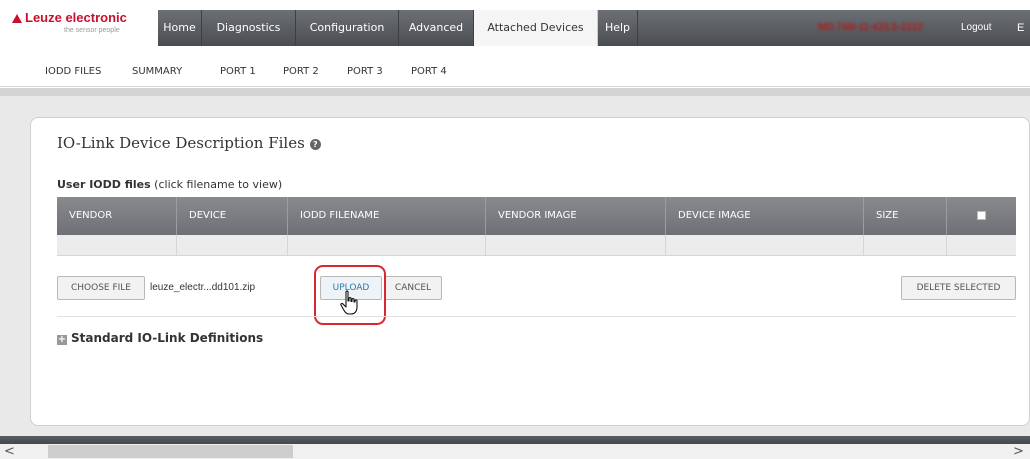  Describe the element at coordinates (62, 340) in the screenshot. I see `expand-plus-icon: +` at that location.